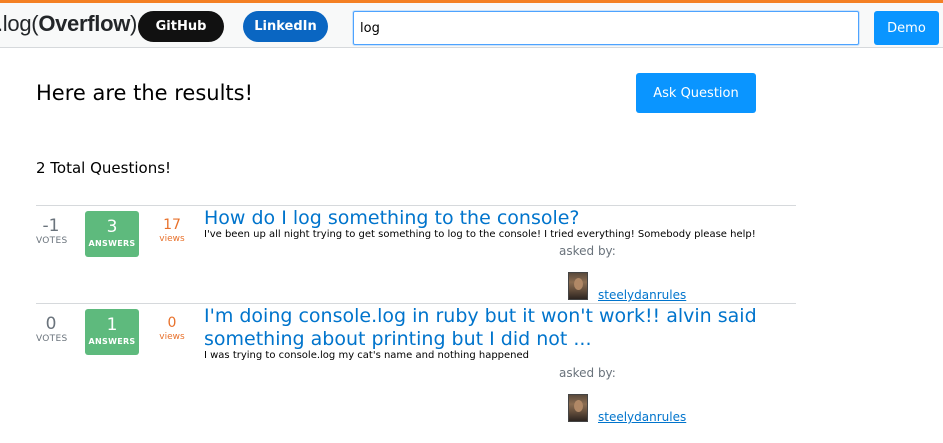 The image size is (943, 443). I want to click on page-title: Here are the results!, so click(145, 93).